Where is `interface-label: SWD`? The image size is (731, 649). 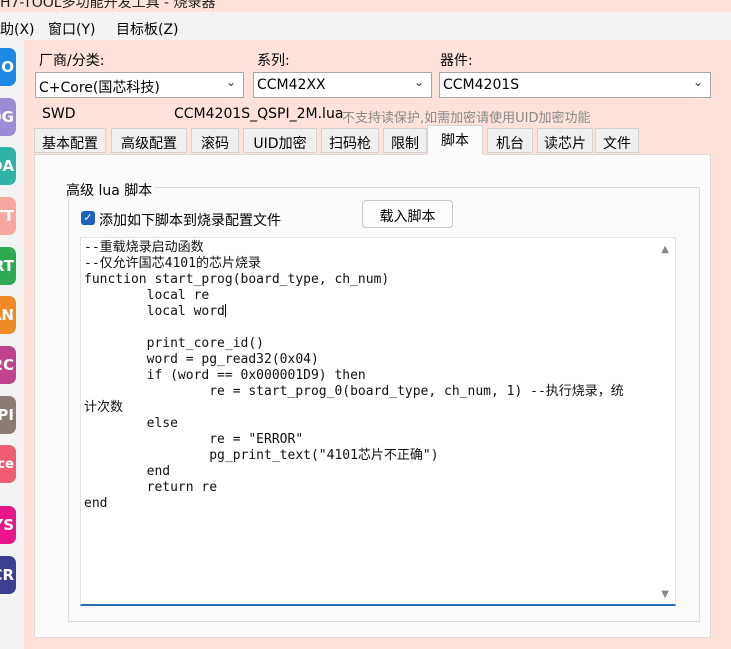 interface-label: SWD is located at coordinates (59, 114).